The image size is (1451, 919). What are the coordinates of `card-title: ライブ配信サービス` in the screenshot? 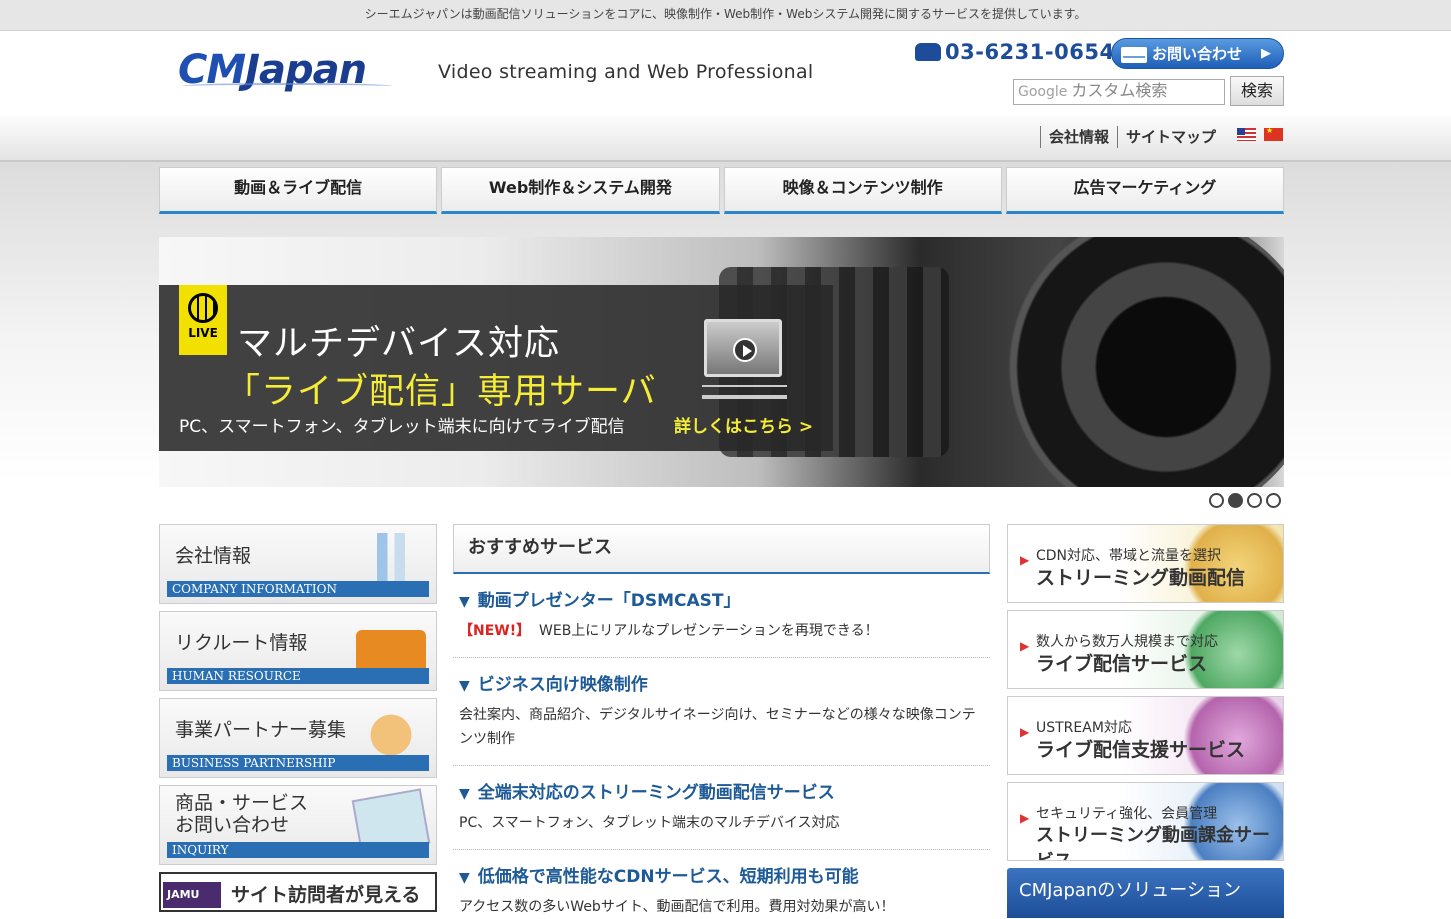 It's located at (1122, 664).